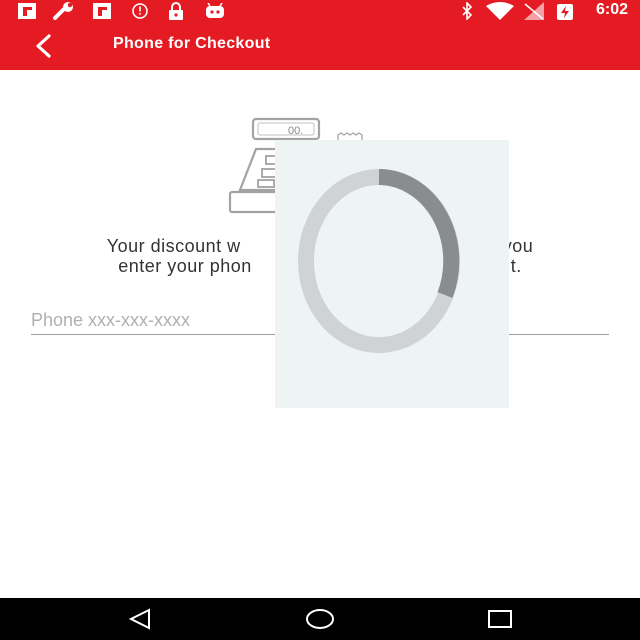 Image resolution: width=640 pixels, height=640 pixels. I want to click on status-bar: 6:02, so click(320, 11).